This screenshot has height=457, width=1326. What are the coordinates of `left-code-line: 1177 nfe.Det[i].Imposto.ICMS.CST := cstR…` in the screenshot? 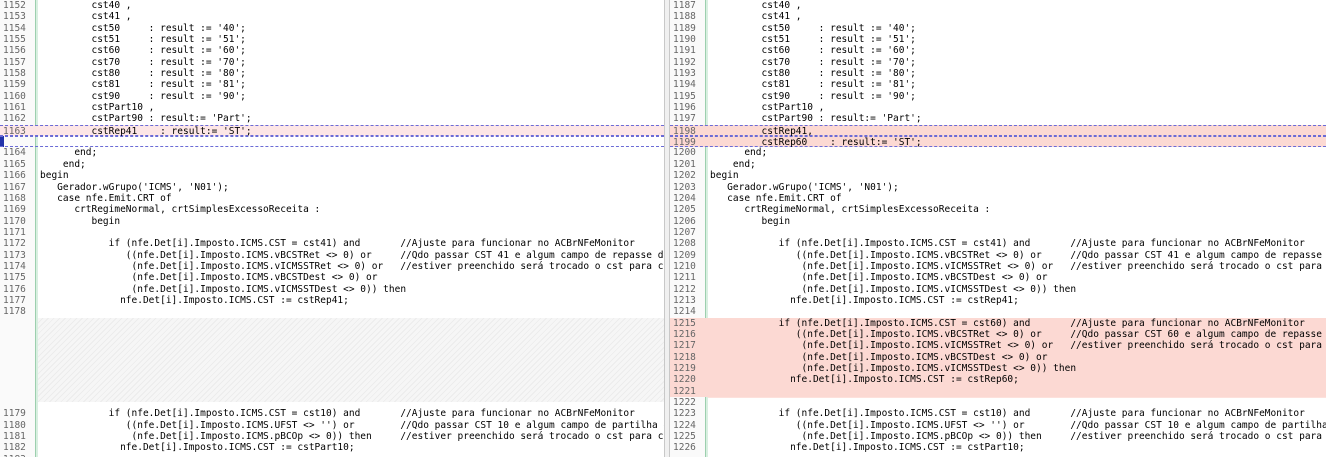 It's located at (332, 300).